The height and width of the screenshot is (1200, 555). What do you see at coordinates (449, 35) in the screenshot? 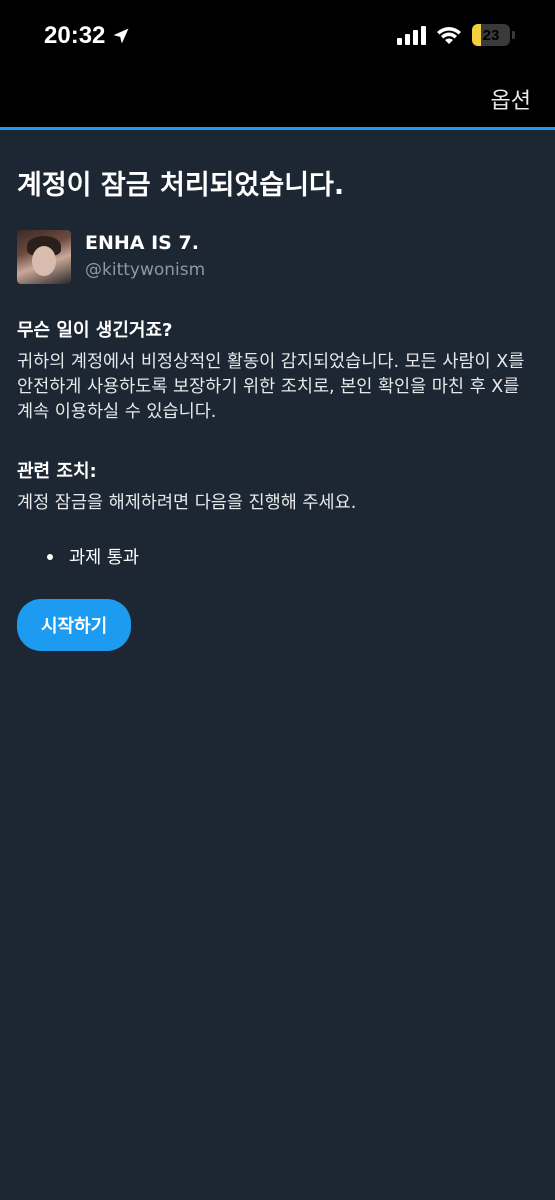
I see `wifi-icon` at bounding box center [449, 35].